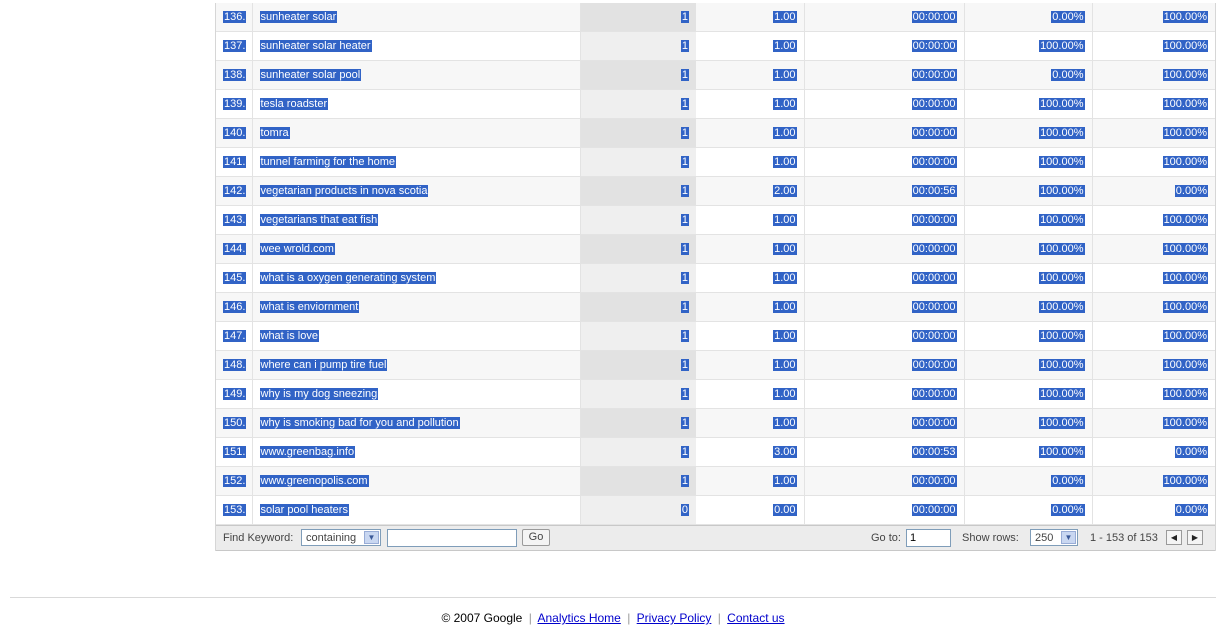  Describe the element at coordinates (310, 75) in the screenshot. I see `keyword-link: sunheater solar pool` at that location.